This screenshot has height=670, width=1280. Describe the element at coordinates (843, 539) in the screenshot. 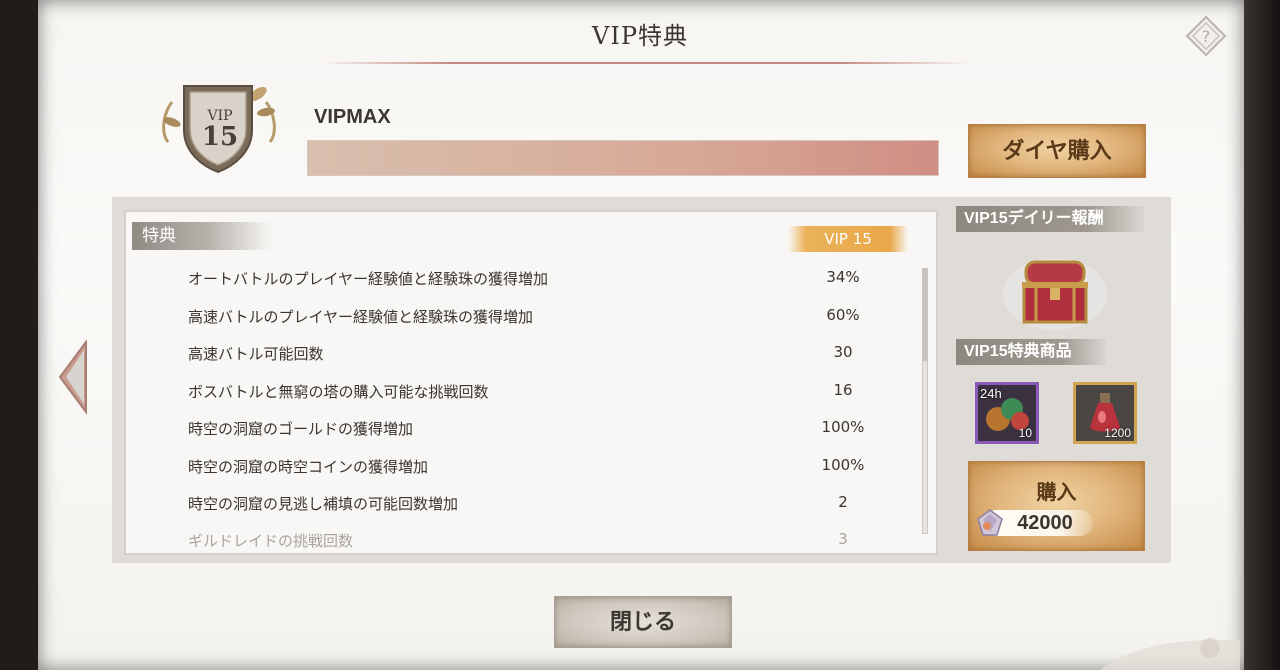

I see `benefit-value: 3` at that location.